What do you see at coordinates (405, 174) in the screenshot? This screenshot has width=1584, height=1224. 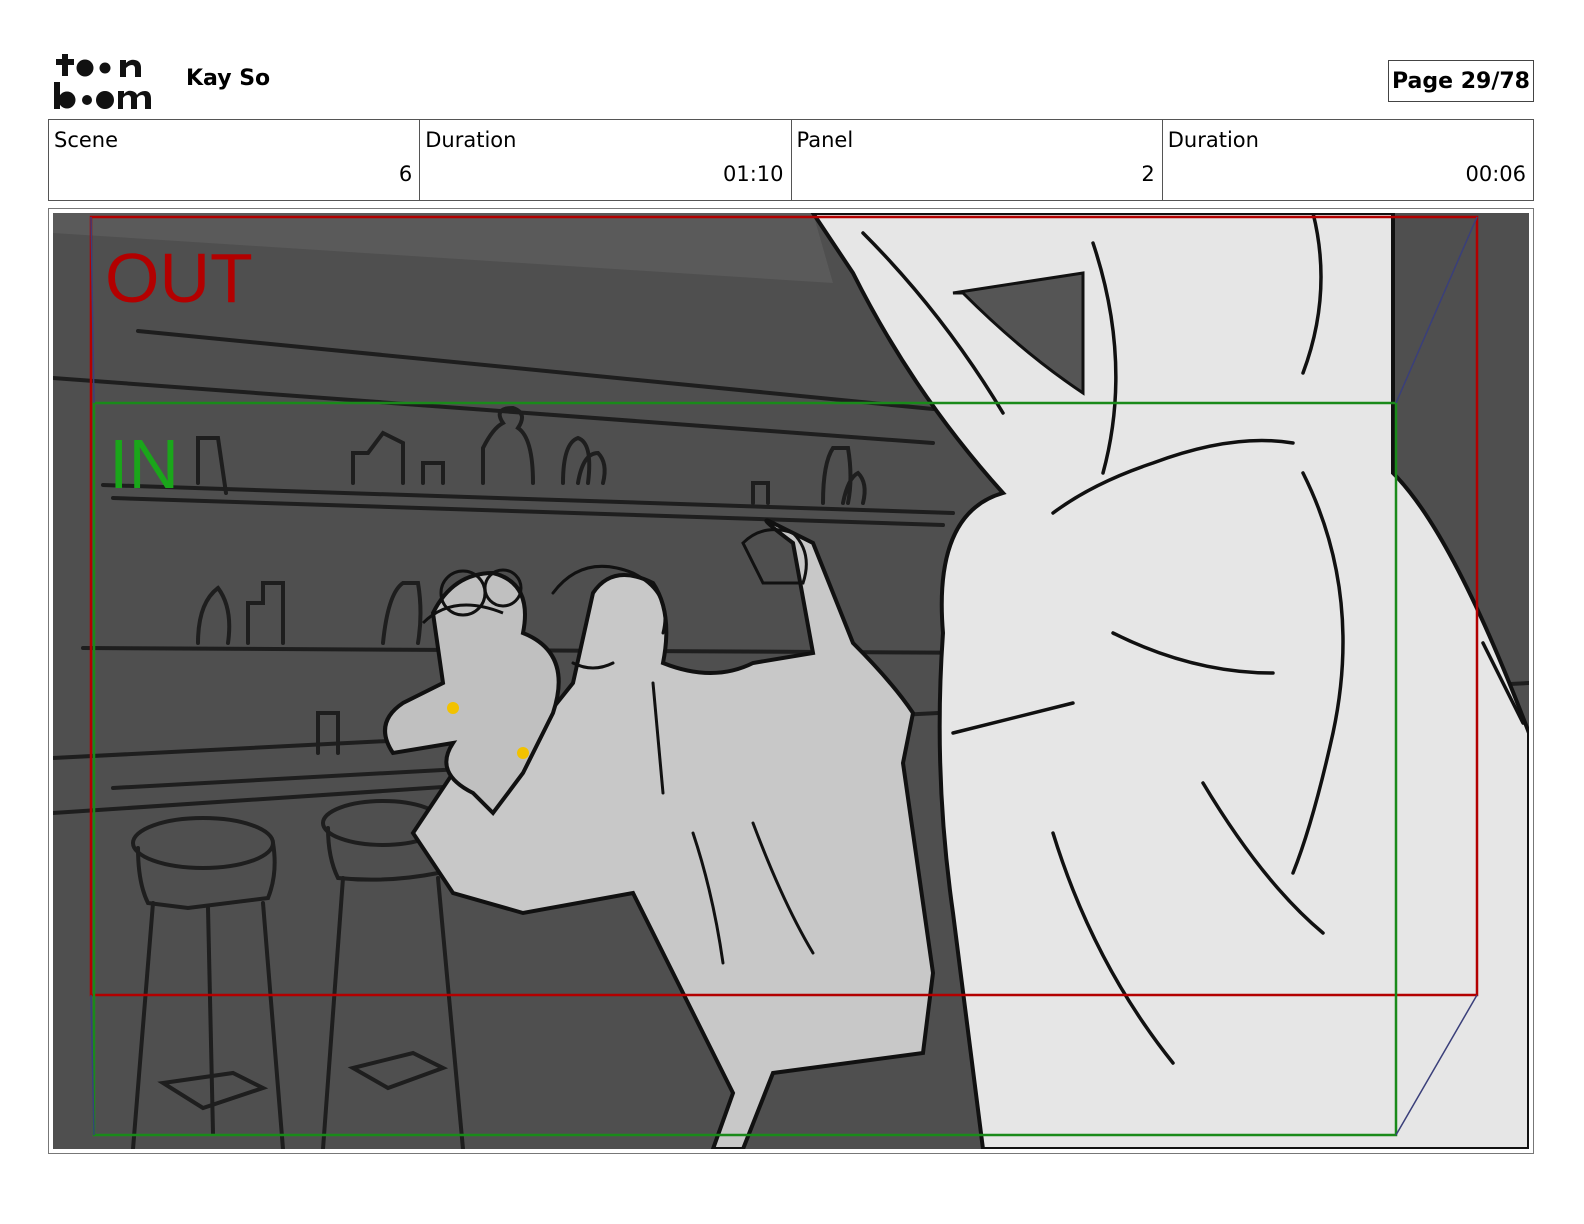 I see `scene-value: 6` at bounding box center [405, 174].